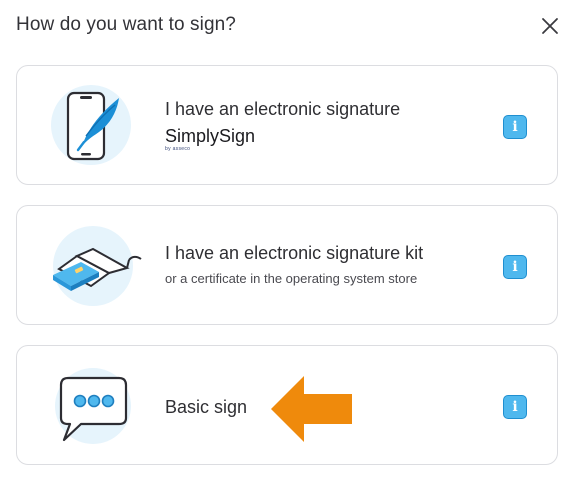 The height and width of the screenshot is (490, 586). What do you see at coordinates (311, 409) in the screenshot?
I see `arrow-left-icon` at bounding box center [311, 409].